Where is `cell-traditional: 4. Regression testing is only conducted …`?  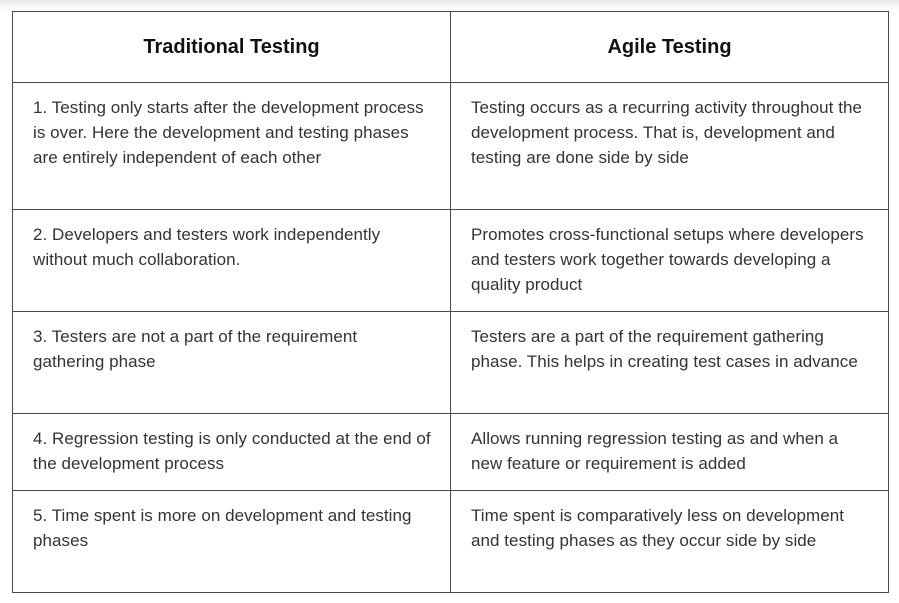 cell-traditional: 4. Regression testing is only conducted … is located at coordinates (231, 452).